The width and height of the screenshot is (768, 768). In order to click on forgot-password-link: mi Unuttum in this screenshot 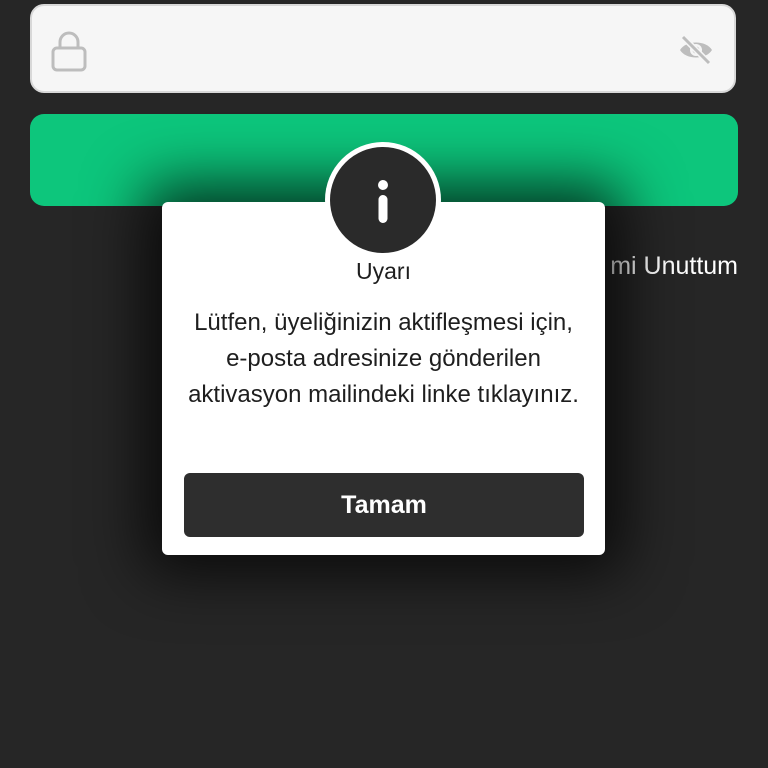, I will do `click(674, 266)`.